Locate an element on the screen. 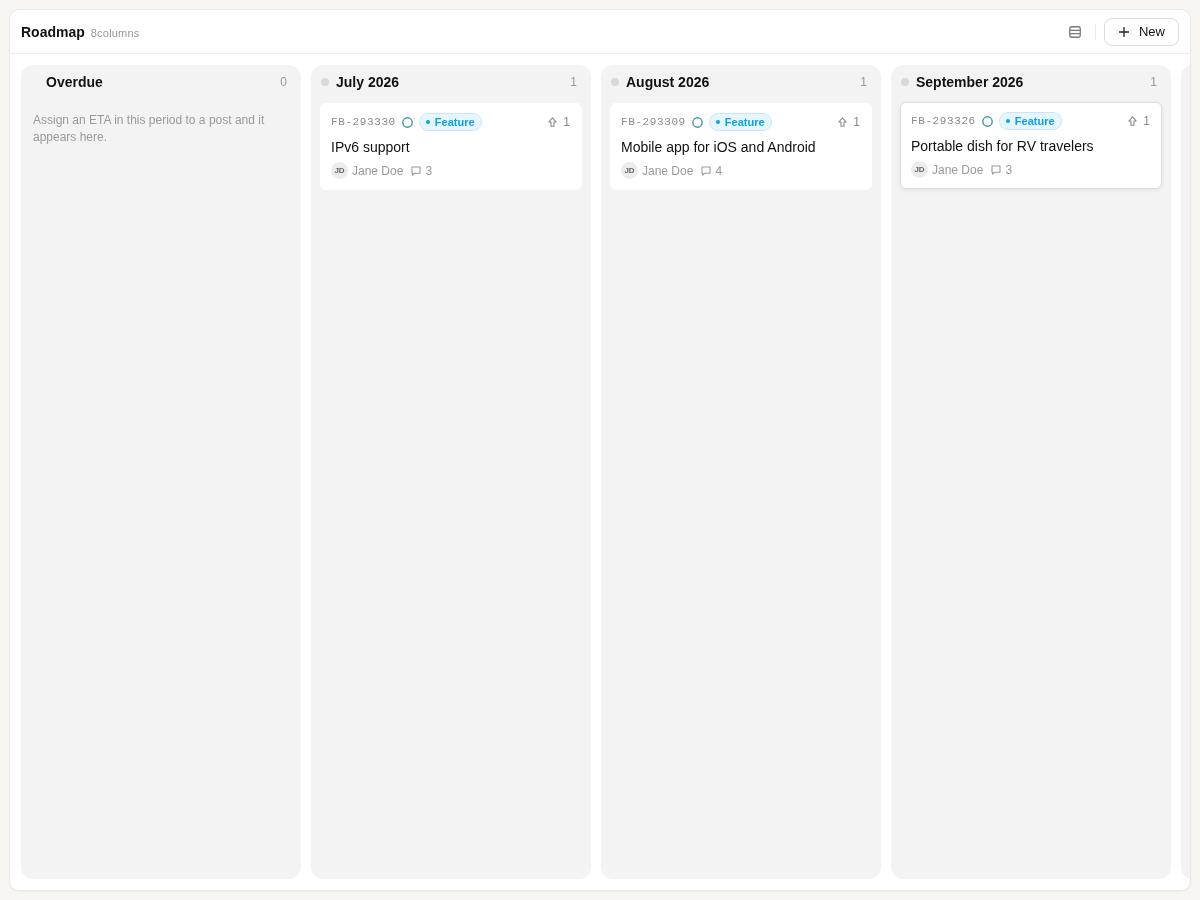 The height and width of the screenshot is (900, 1200). post-id: FB-293330 is located at coordinates (363, 122).